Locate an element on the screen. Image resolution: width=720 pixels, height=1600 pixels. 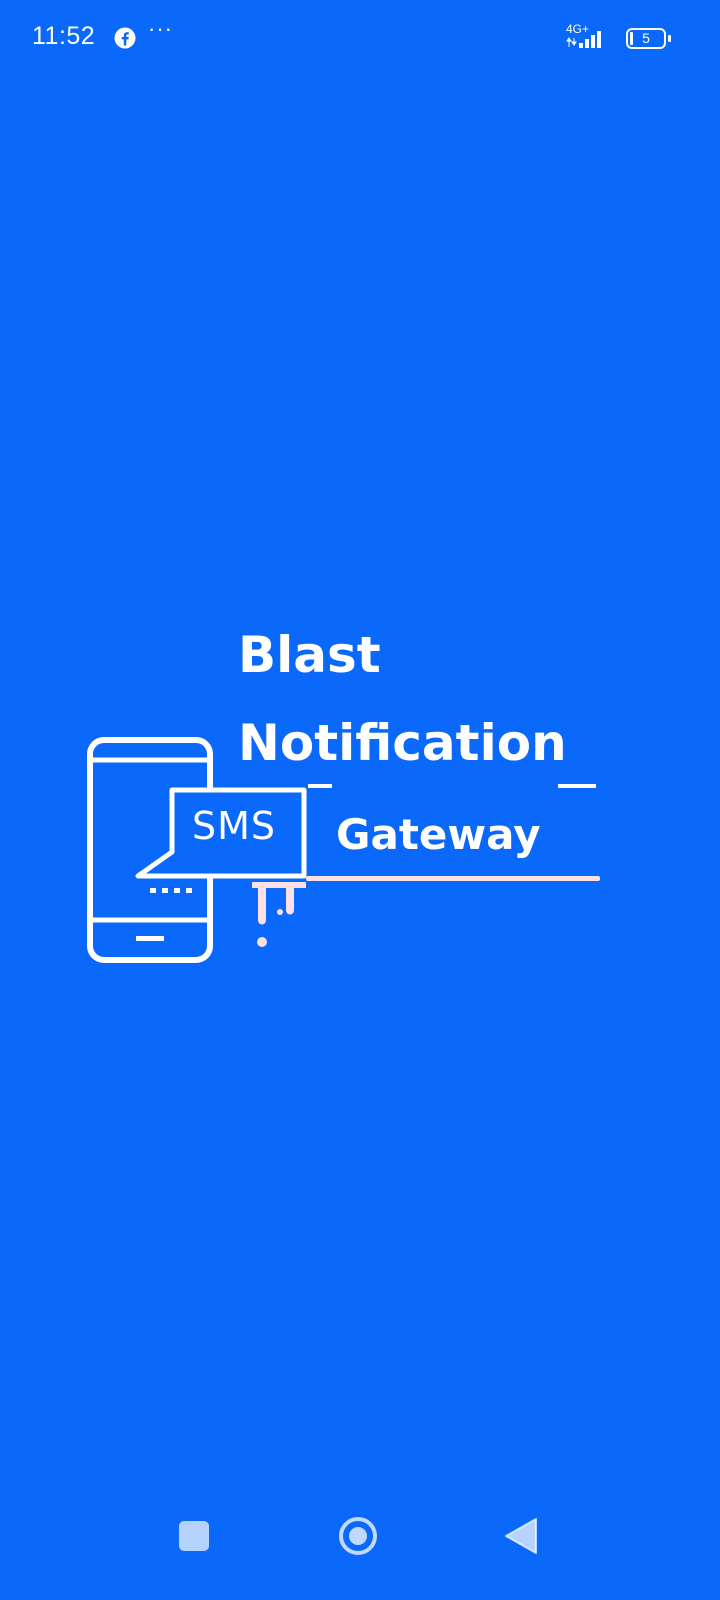
recent-apps-button is located at coordinates (194, 1536).